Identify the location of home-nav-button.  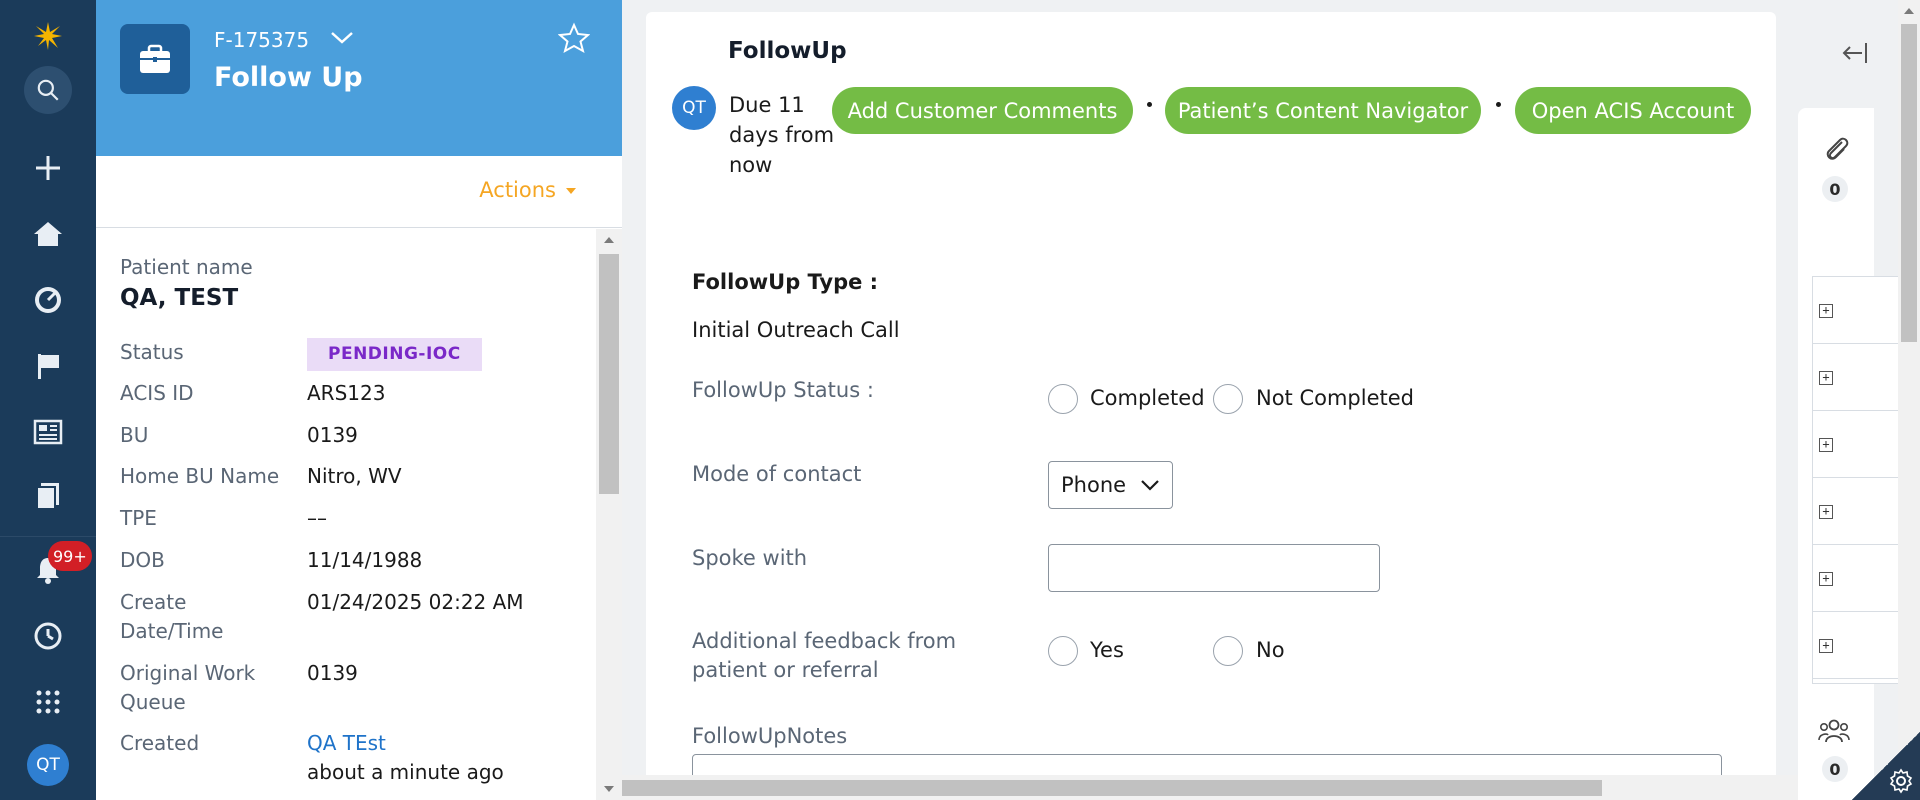
(48, 234).